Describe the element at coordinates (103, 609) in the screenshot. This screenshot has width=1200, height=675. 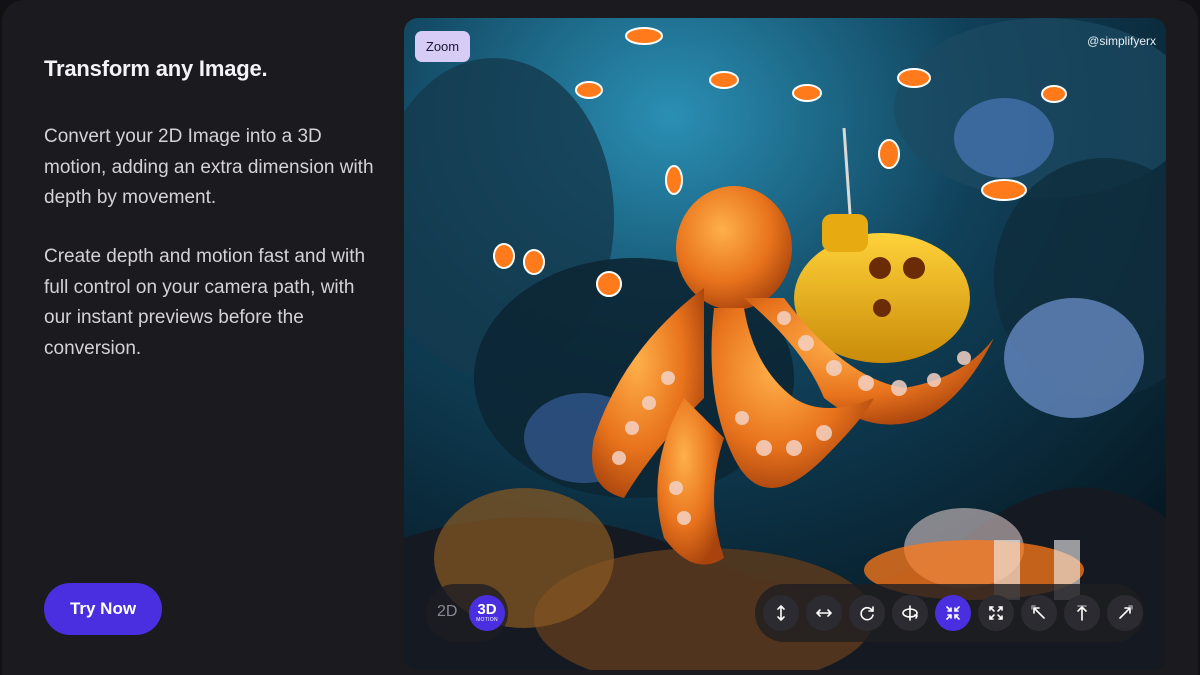
I see `try-now-button: Try Now` at that location.